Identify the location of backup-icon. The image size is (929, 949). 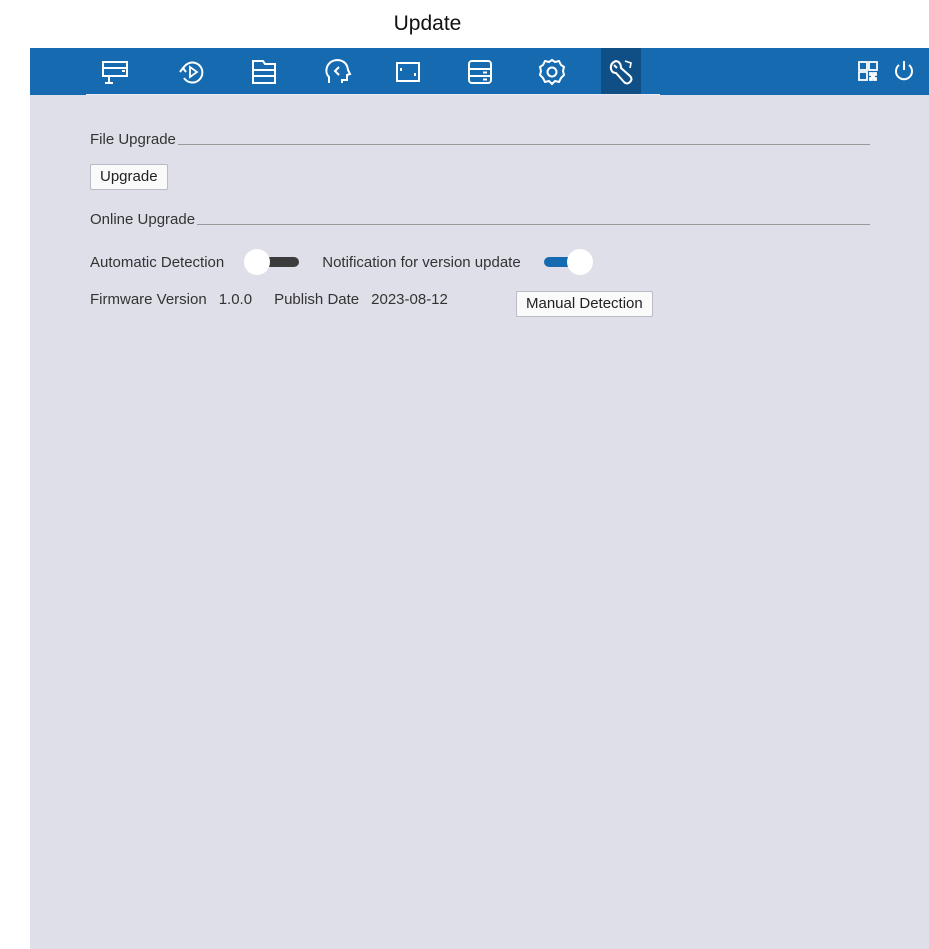
(337, 72).